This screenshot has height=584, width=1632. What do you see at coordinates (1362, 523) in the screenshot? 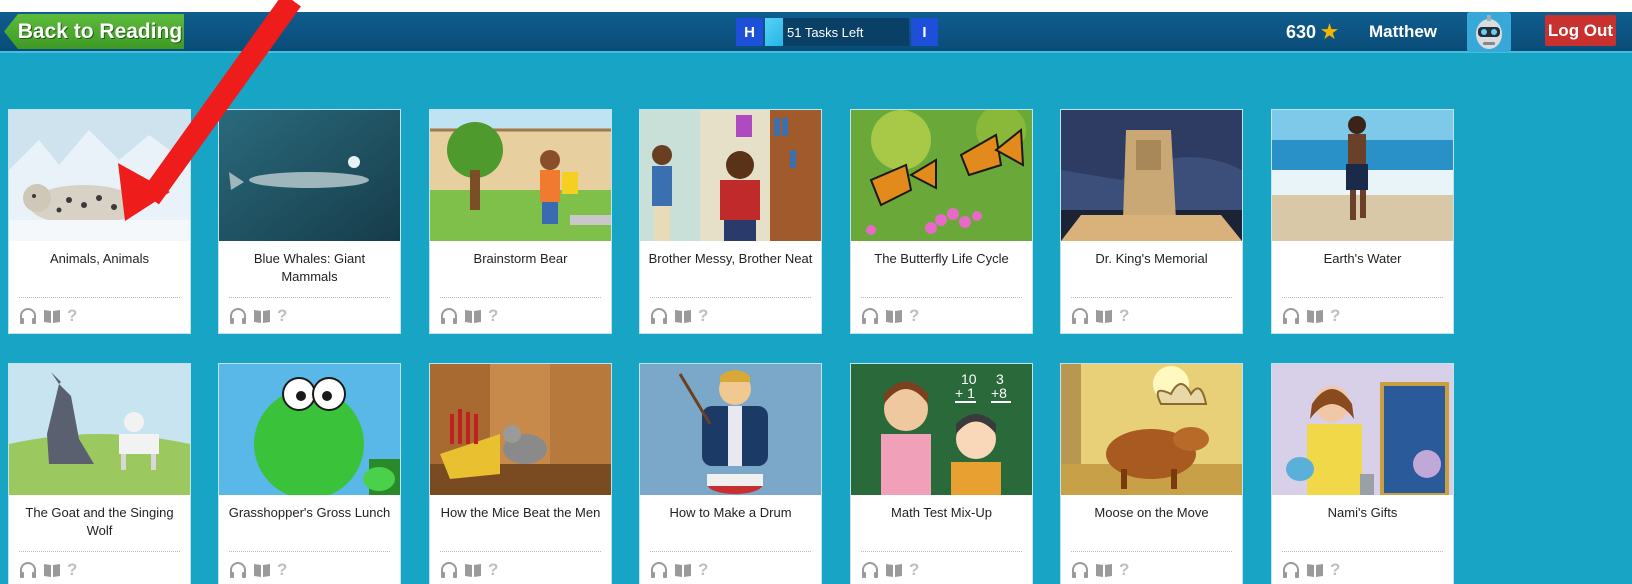
I see `book-title: Nami's Gifts` at bounding box center [1362, 523].